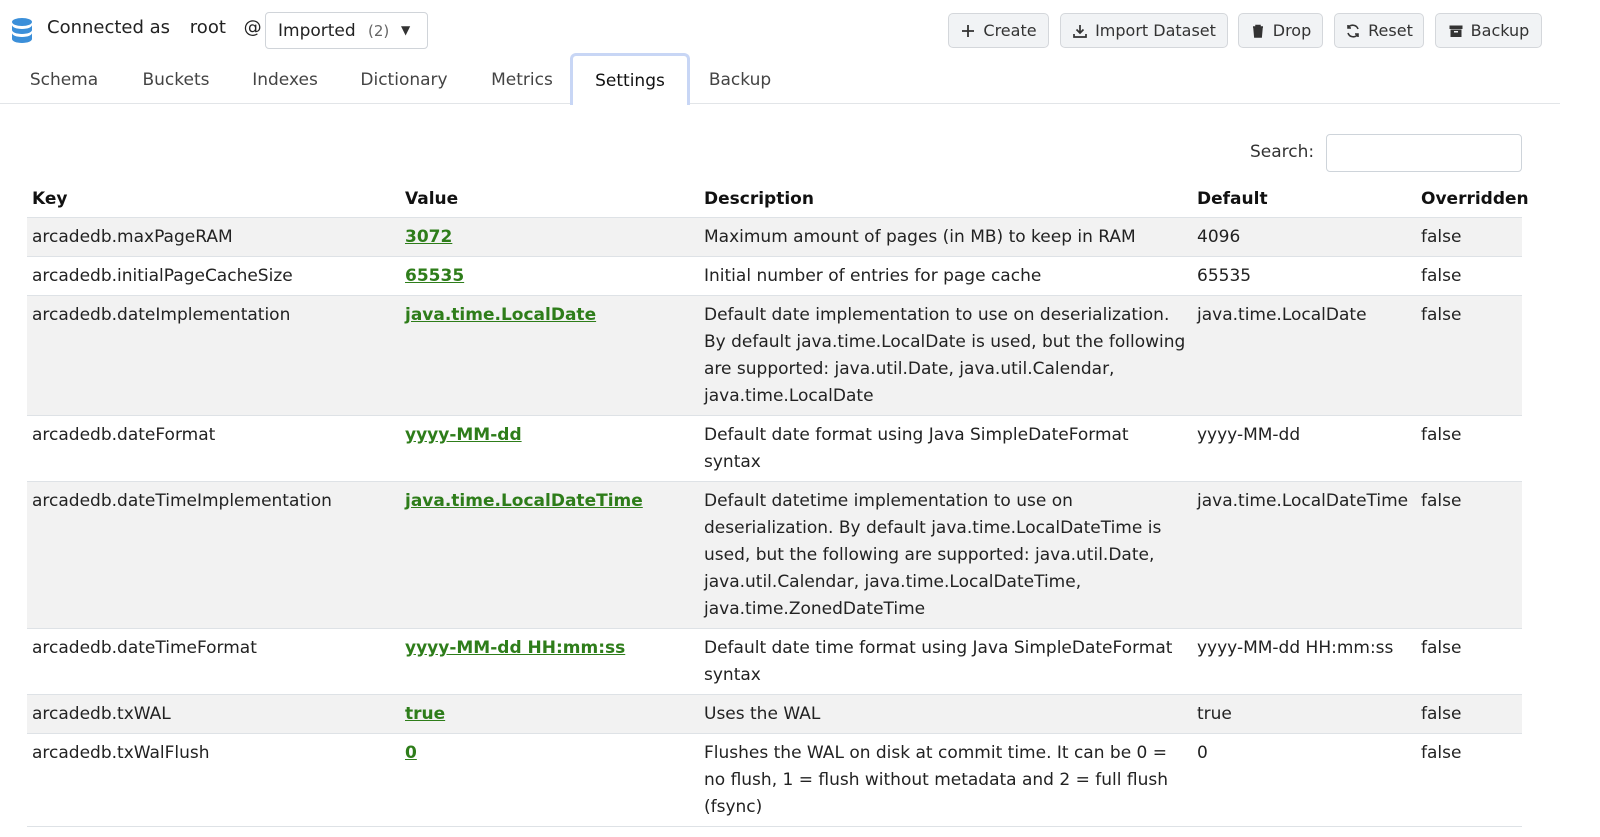 The image size is (1600, 837). Describe the element at coordinates (1456, 31) in the screenshot. I see `archive-icon` at that location.